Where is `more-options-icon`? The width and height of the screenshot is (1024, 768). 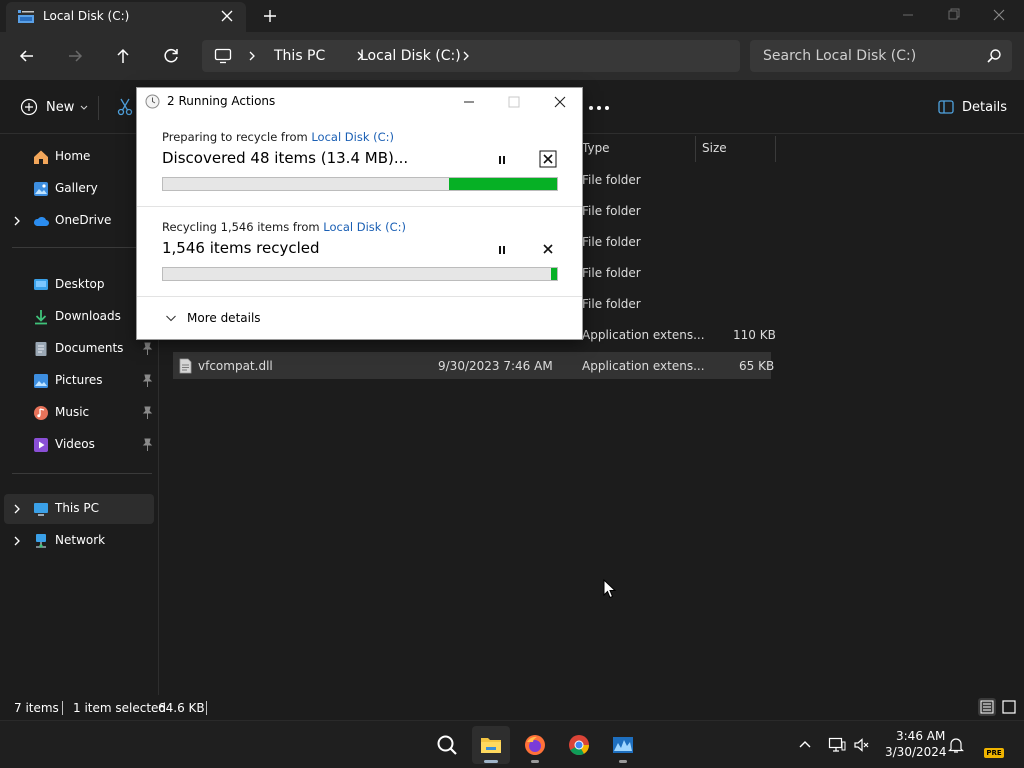 more-options-icon is located at coordinates (599, 108).